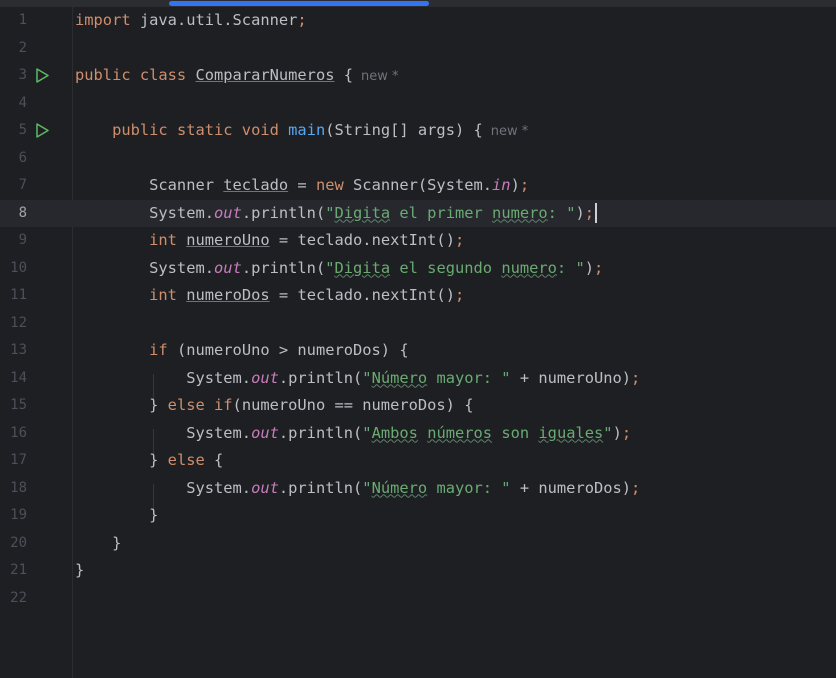  I want to click on code-line: 19 }, so click(418, 515).